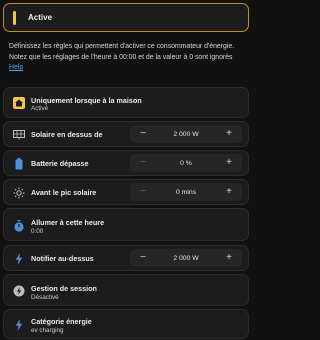 The width and height of the screenshot is (320, 340). What do you see at coordinates (19, 291) in the screenshot?
I see `session-lightning-icon` at bounding box center [19, 291].